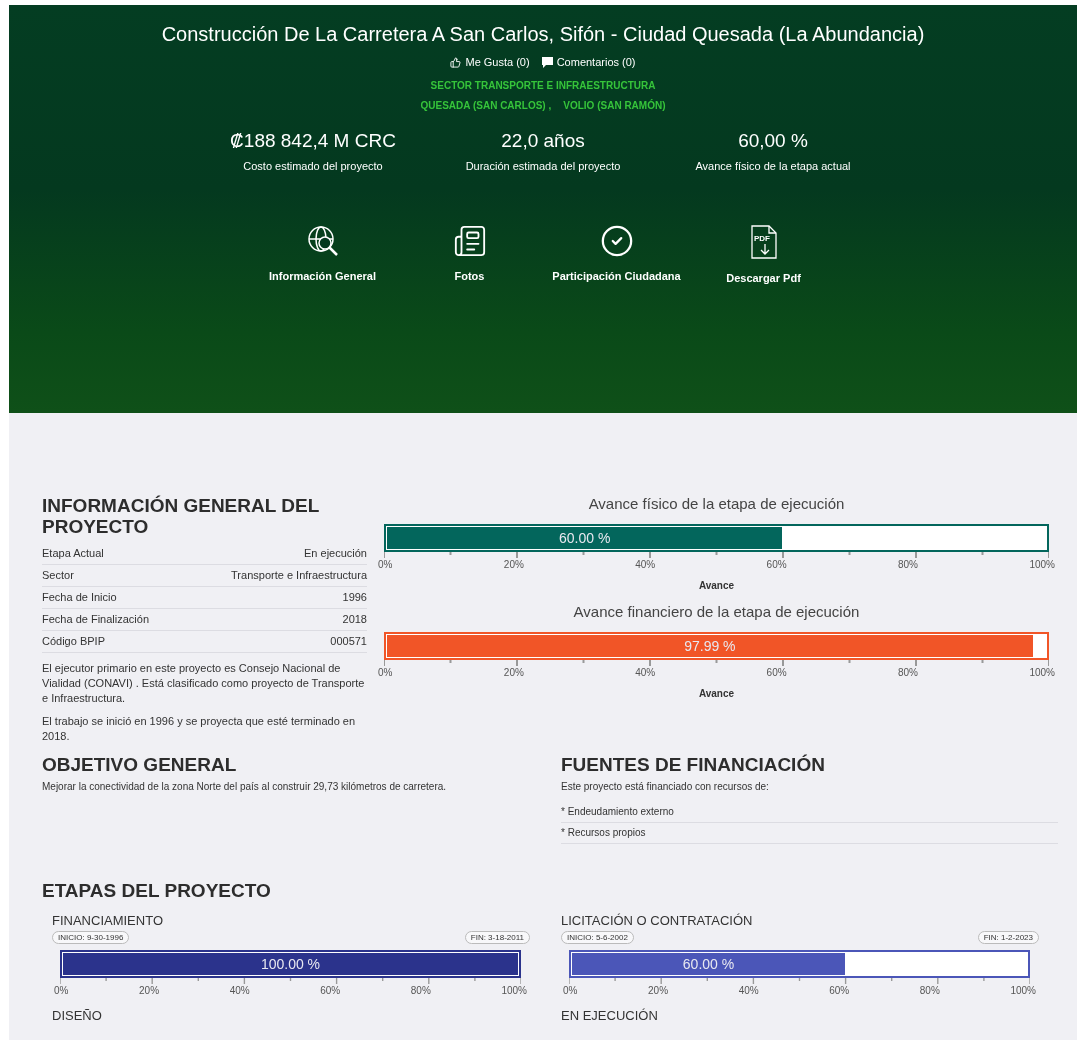  Describe the element at coordinates (73, 553) in the screenshot. I see `info-label: Etapa Actual` at that location.